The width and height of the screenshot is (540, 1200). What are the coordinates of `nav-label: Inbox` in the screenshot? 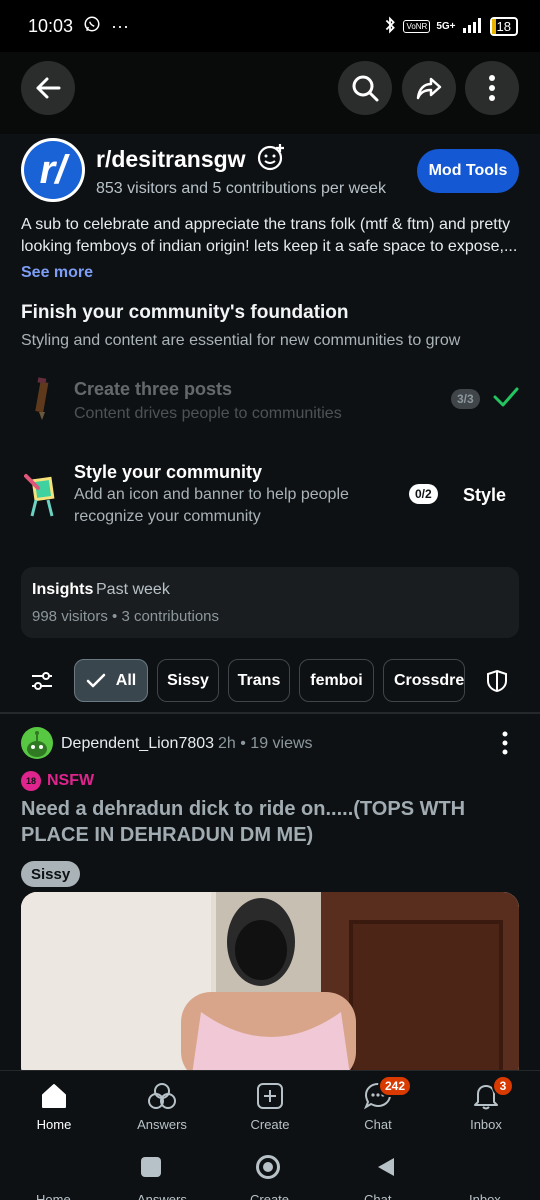 It's located at (486, 1124).